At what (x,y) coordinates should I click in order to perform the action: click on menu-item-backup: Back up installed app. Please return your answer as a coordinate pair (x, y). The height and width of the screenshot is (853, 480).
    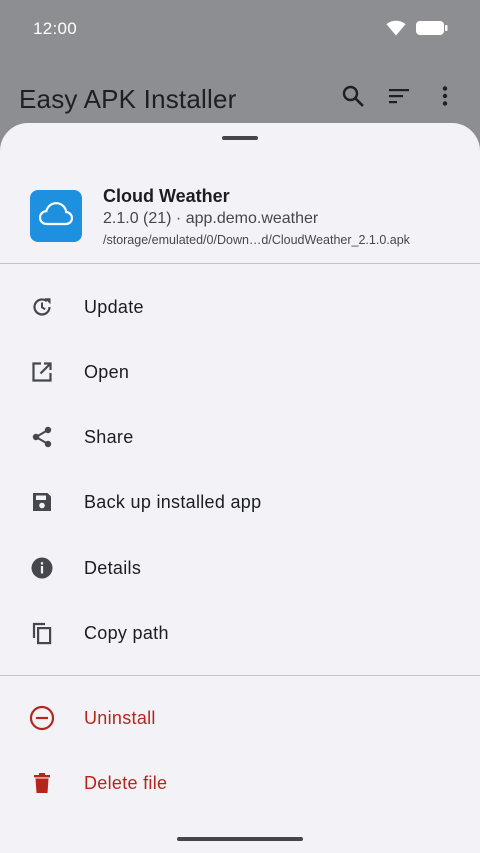
    Looking at the image, I should click on (240, 502).